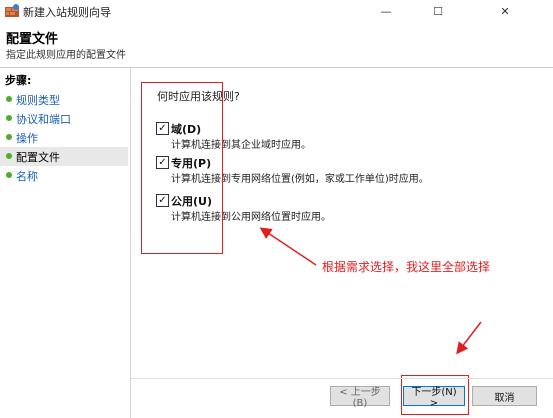 Image resolution: width=553 pixels, height=418 pixels. What do you see at coordinates (18, 80) in the screenshot?
I see `steps-label: 步骤:` at bounding box center [18, 80].